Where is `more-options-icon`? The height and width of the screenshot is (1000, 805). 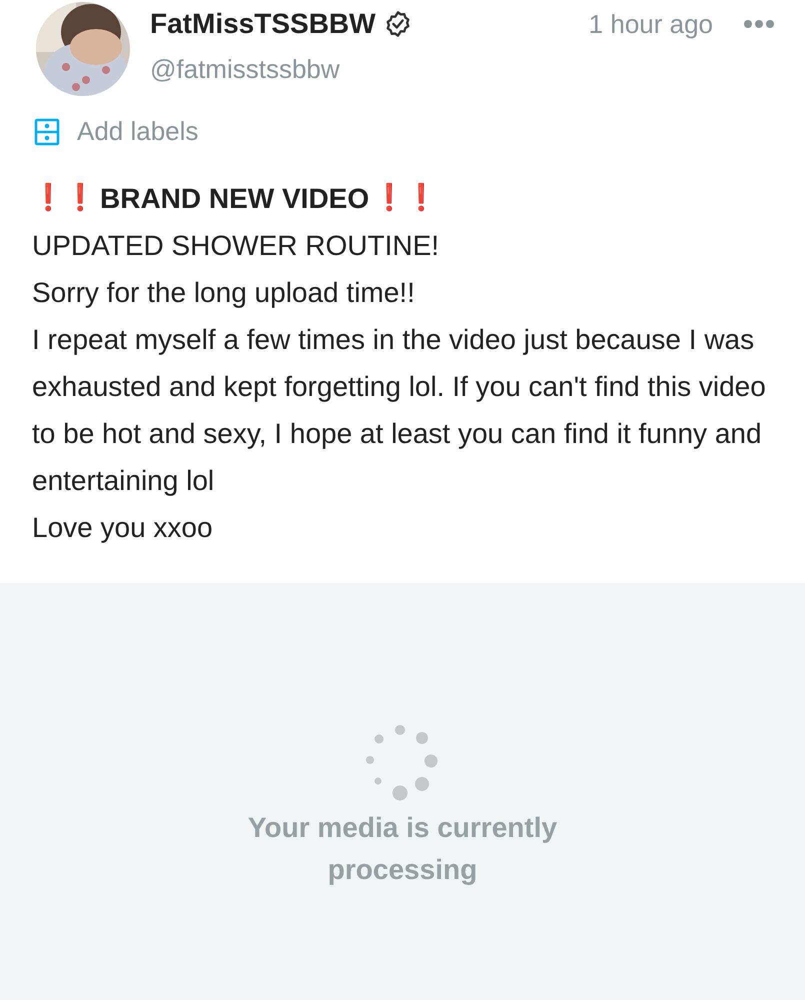 more-options-icon is located at coordinates (759, 24).